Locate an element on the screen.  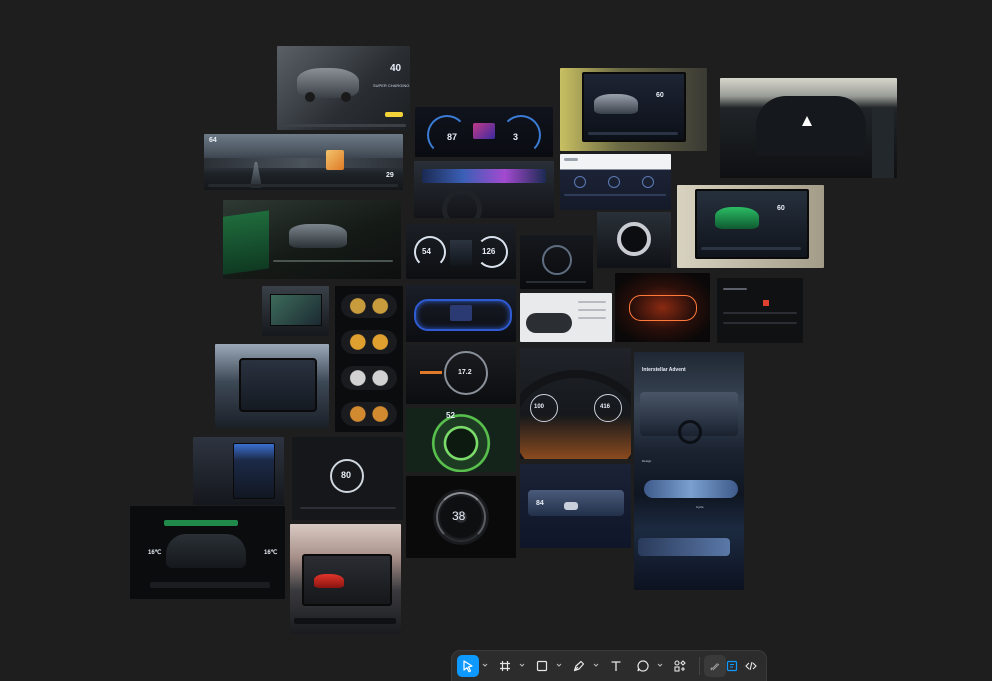
frame-green-car-tablet: 60 is located at coordinates (750, 226).